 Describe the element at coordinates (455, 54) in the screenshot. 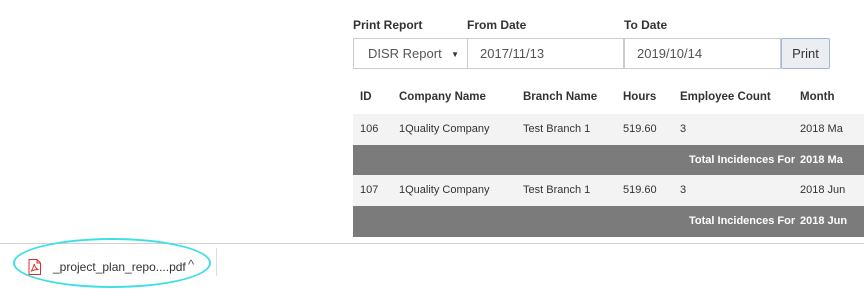

I see `dropdown-caret-icon: ▼` at that location.